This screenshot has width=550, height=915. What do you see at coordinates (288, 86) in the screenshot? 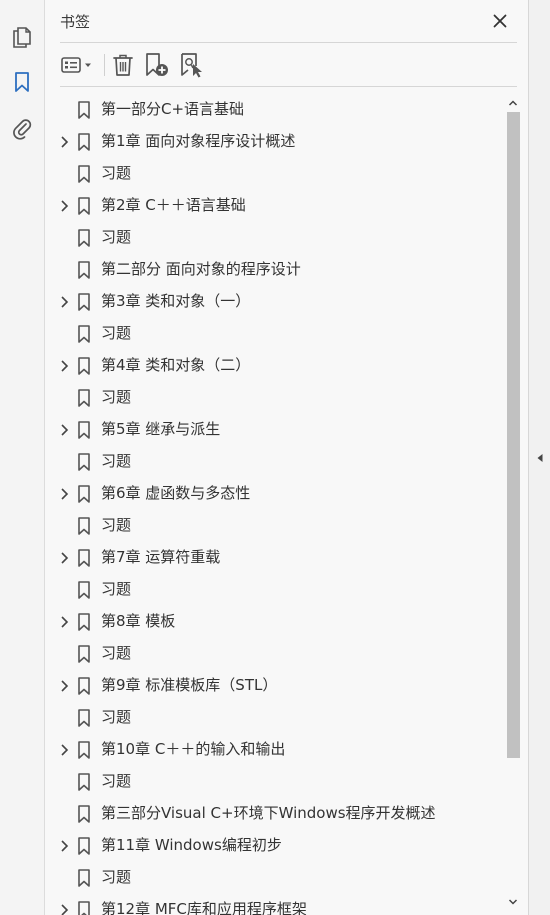
I see `toolbar-divider` at bounding box center [288, 86].